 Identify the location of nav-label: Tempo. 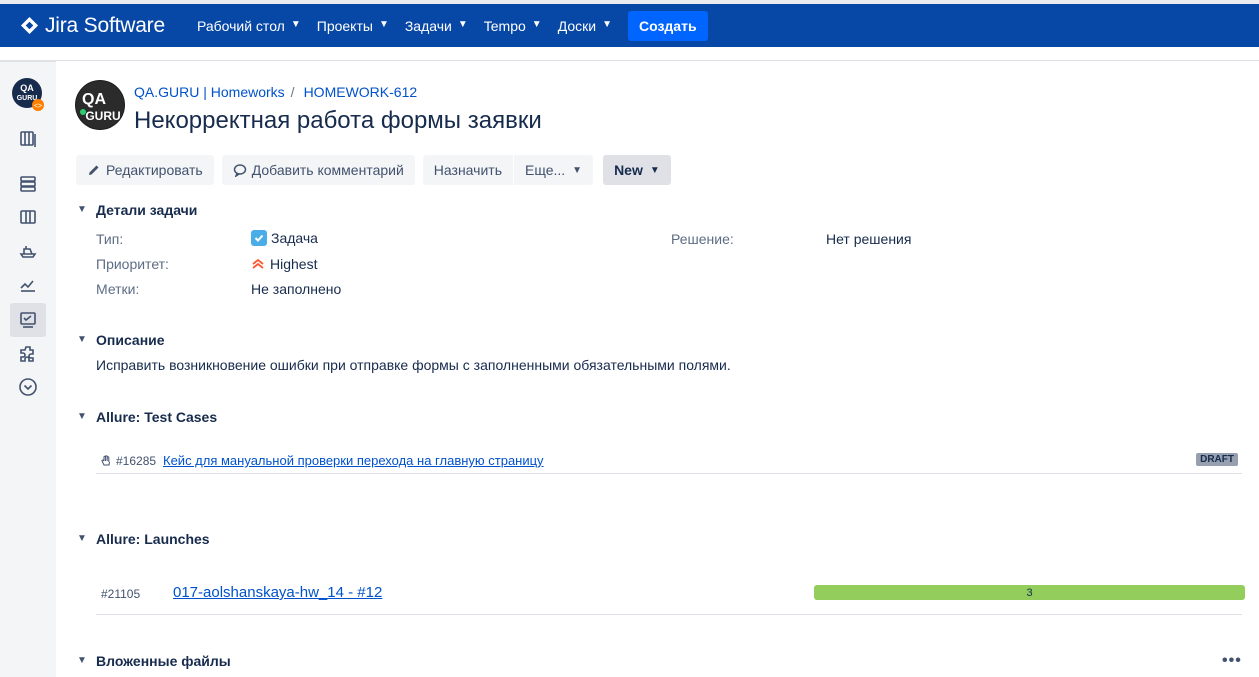
(504, 25).